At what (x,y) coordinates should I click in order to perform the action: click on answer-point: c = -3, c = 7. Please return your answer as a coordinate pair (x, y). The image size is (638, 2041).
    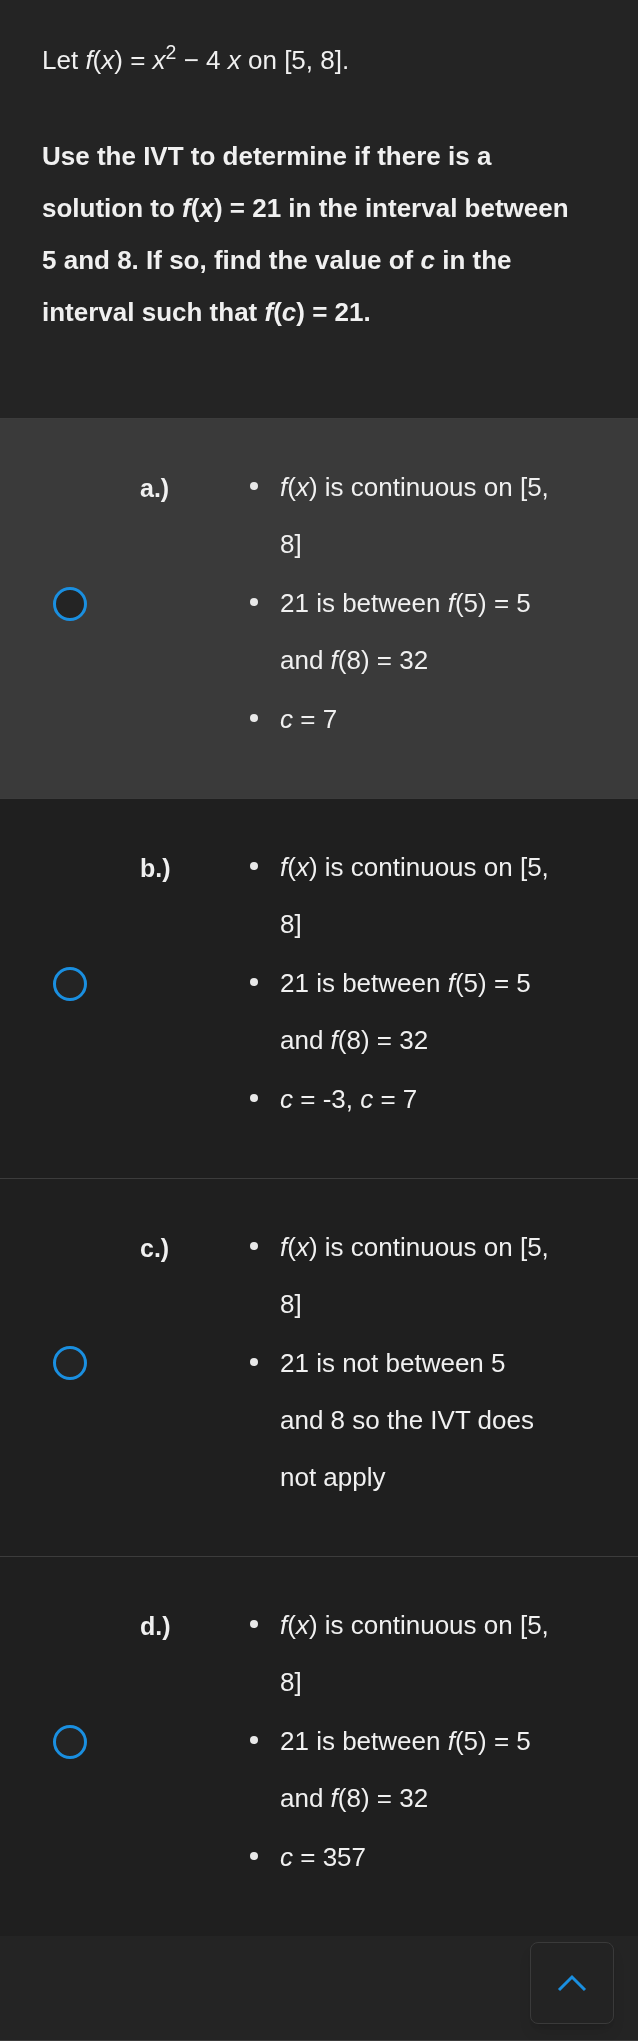
    Looking at the image, I should click on (349, 1099).